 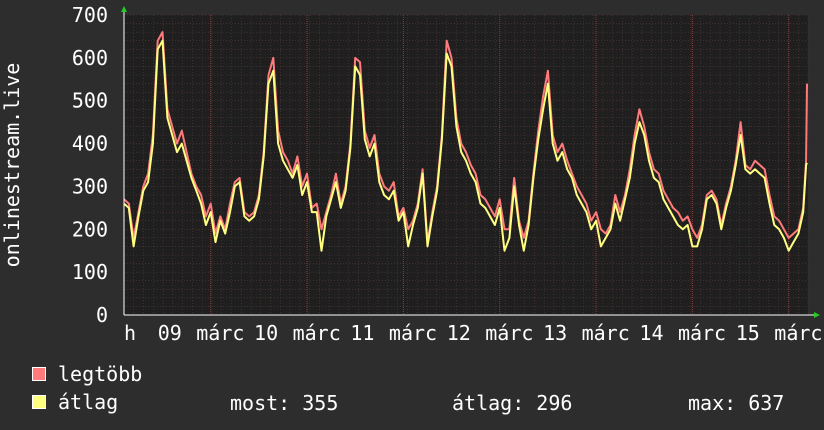 I want to click on x-tick-label: 14, so click(x=651, y=333).